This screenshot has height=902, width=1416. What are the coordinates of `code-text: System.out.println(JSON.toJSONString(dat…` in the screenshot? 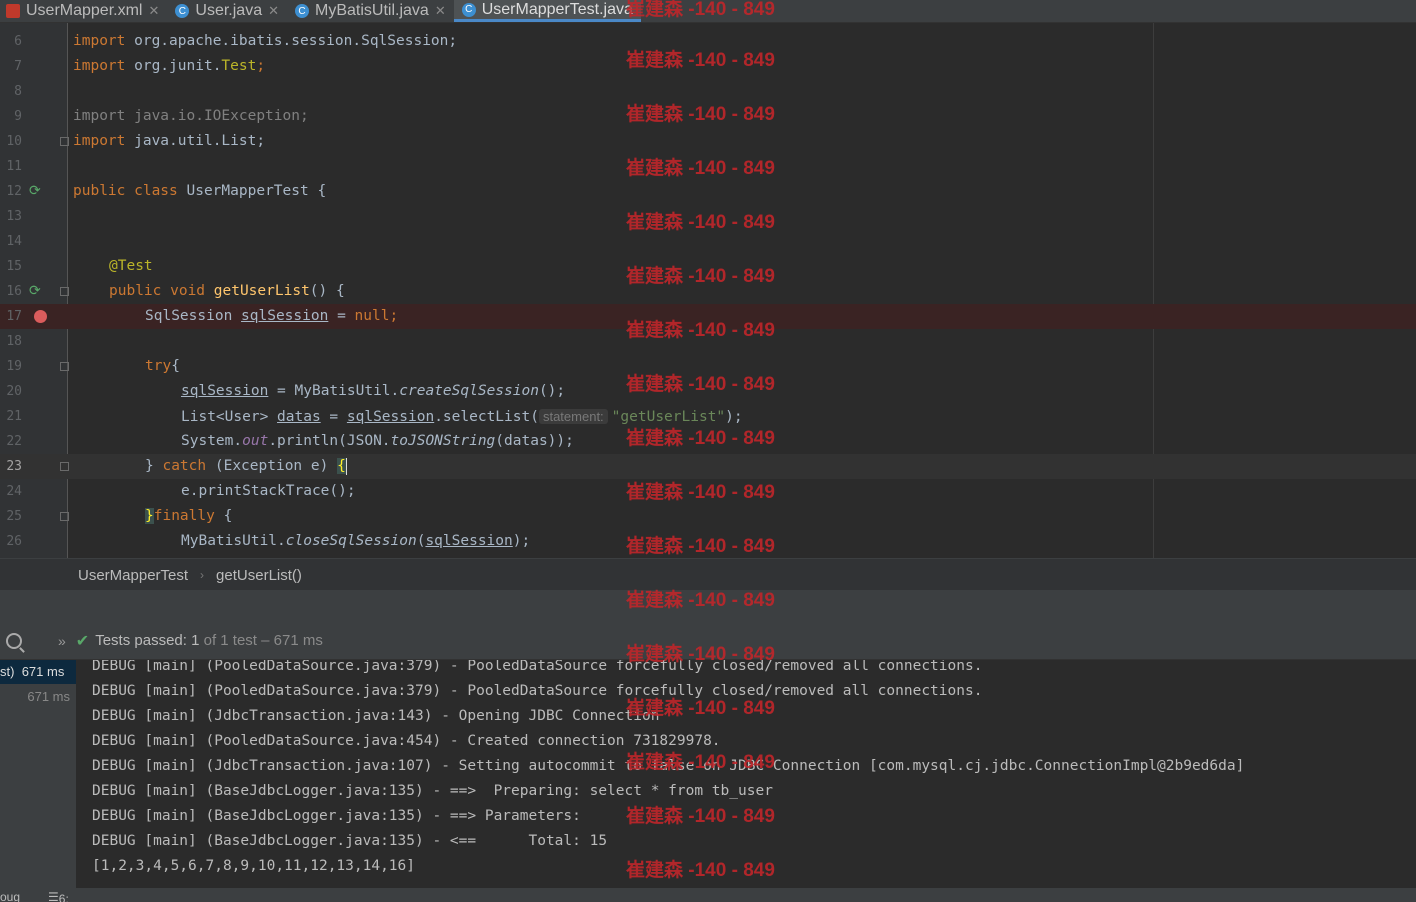 It's located at (377, 441).